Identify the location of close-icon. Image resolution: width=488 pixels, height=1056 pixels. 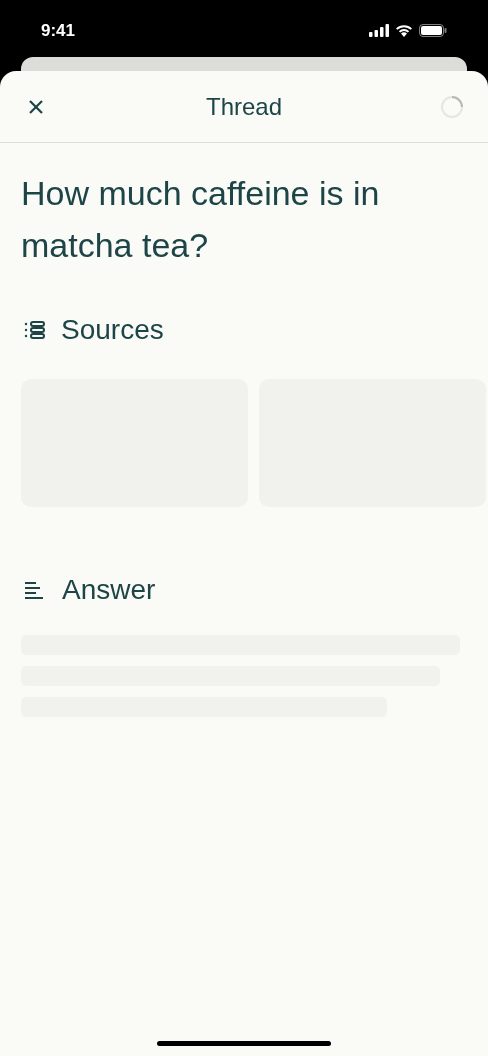
(36, 106).